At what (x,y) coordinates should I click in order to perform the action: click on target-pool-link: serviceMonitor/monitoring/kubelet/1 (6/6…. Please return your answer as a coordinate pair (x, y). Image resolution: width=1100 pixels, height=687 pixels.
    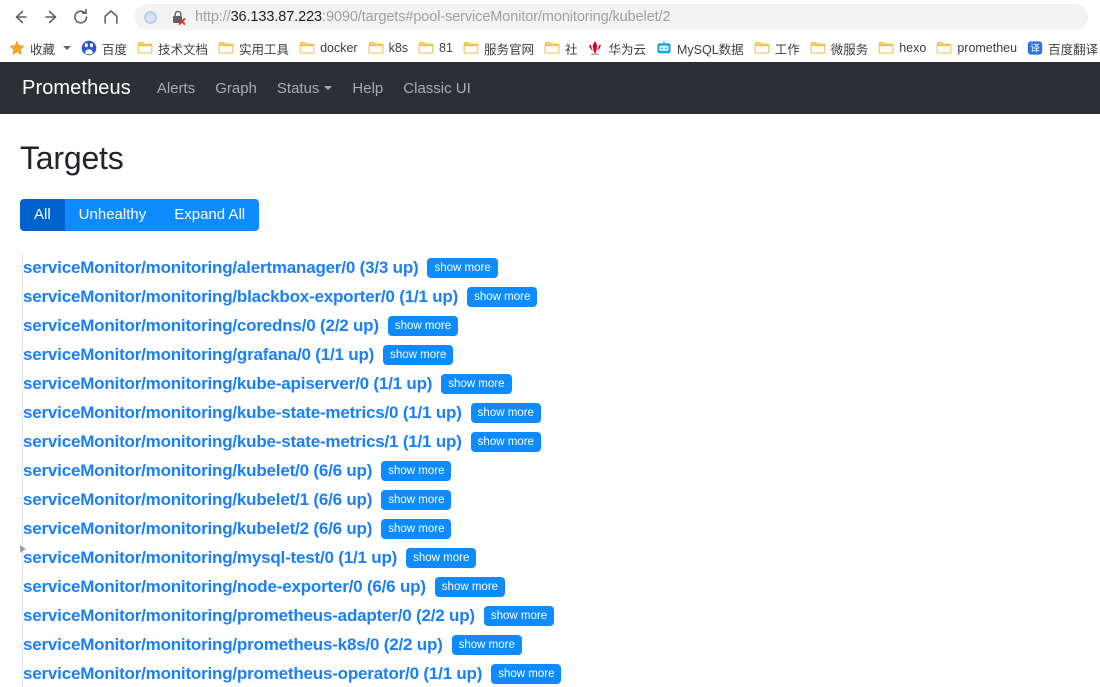
    Looking at the image, I should click on (197, 500).